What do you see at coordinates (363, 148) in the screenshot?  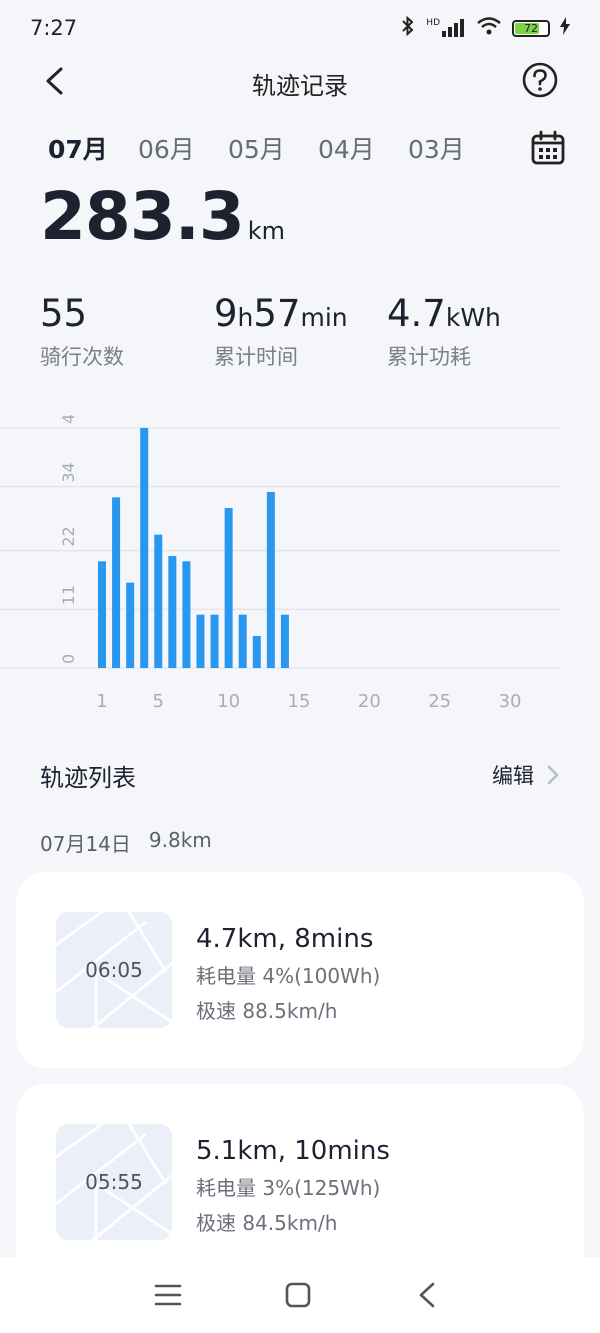 I see `tab-month-04: 04月` at bounding box center [363, 148].